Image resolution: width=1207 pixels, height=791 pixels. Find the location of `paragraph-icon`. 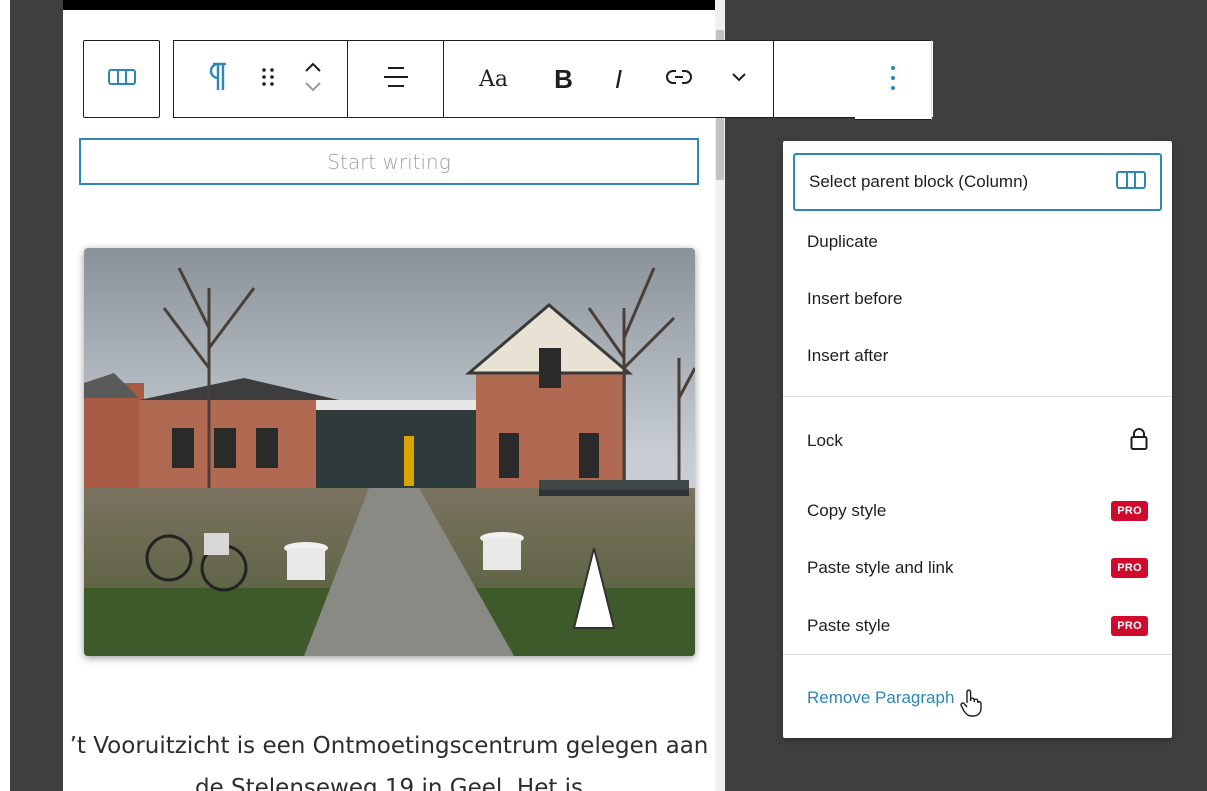

paragraph-icon is located at coordinates (216, 79).